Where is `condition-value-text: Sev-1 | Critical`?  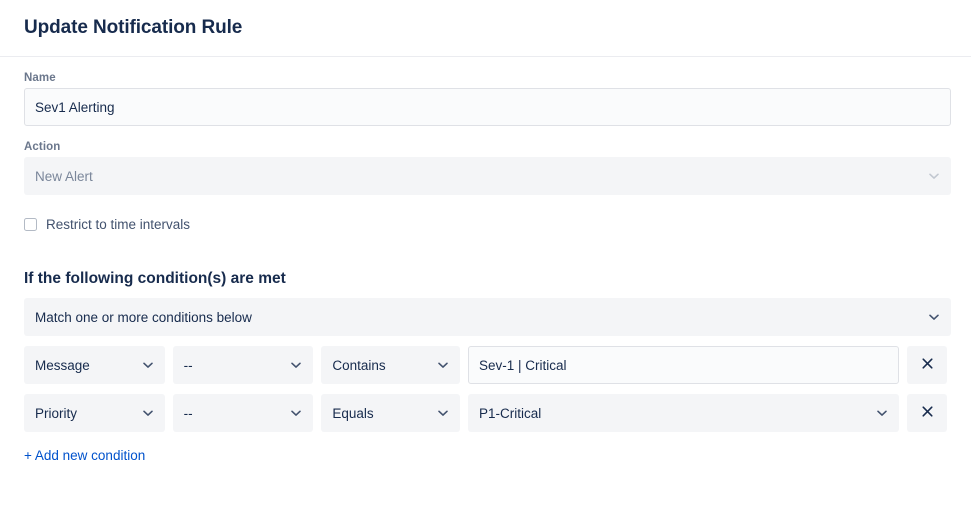
condition-value-text: Sev-1 | Critical is located at coordinates (523, 365).